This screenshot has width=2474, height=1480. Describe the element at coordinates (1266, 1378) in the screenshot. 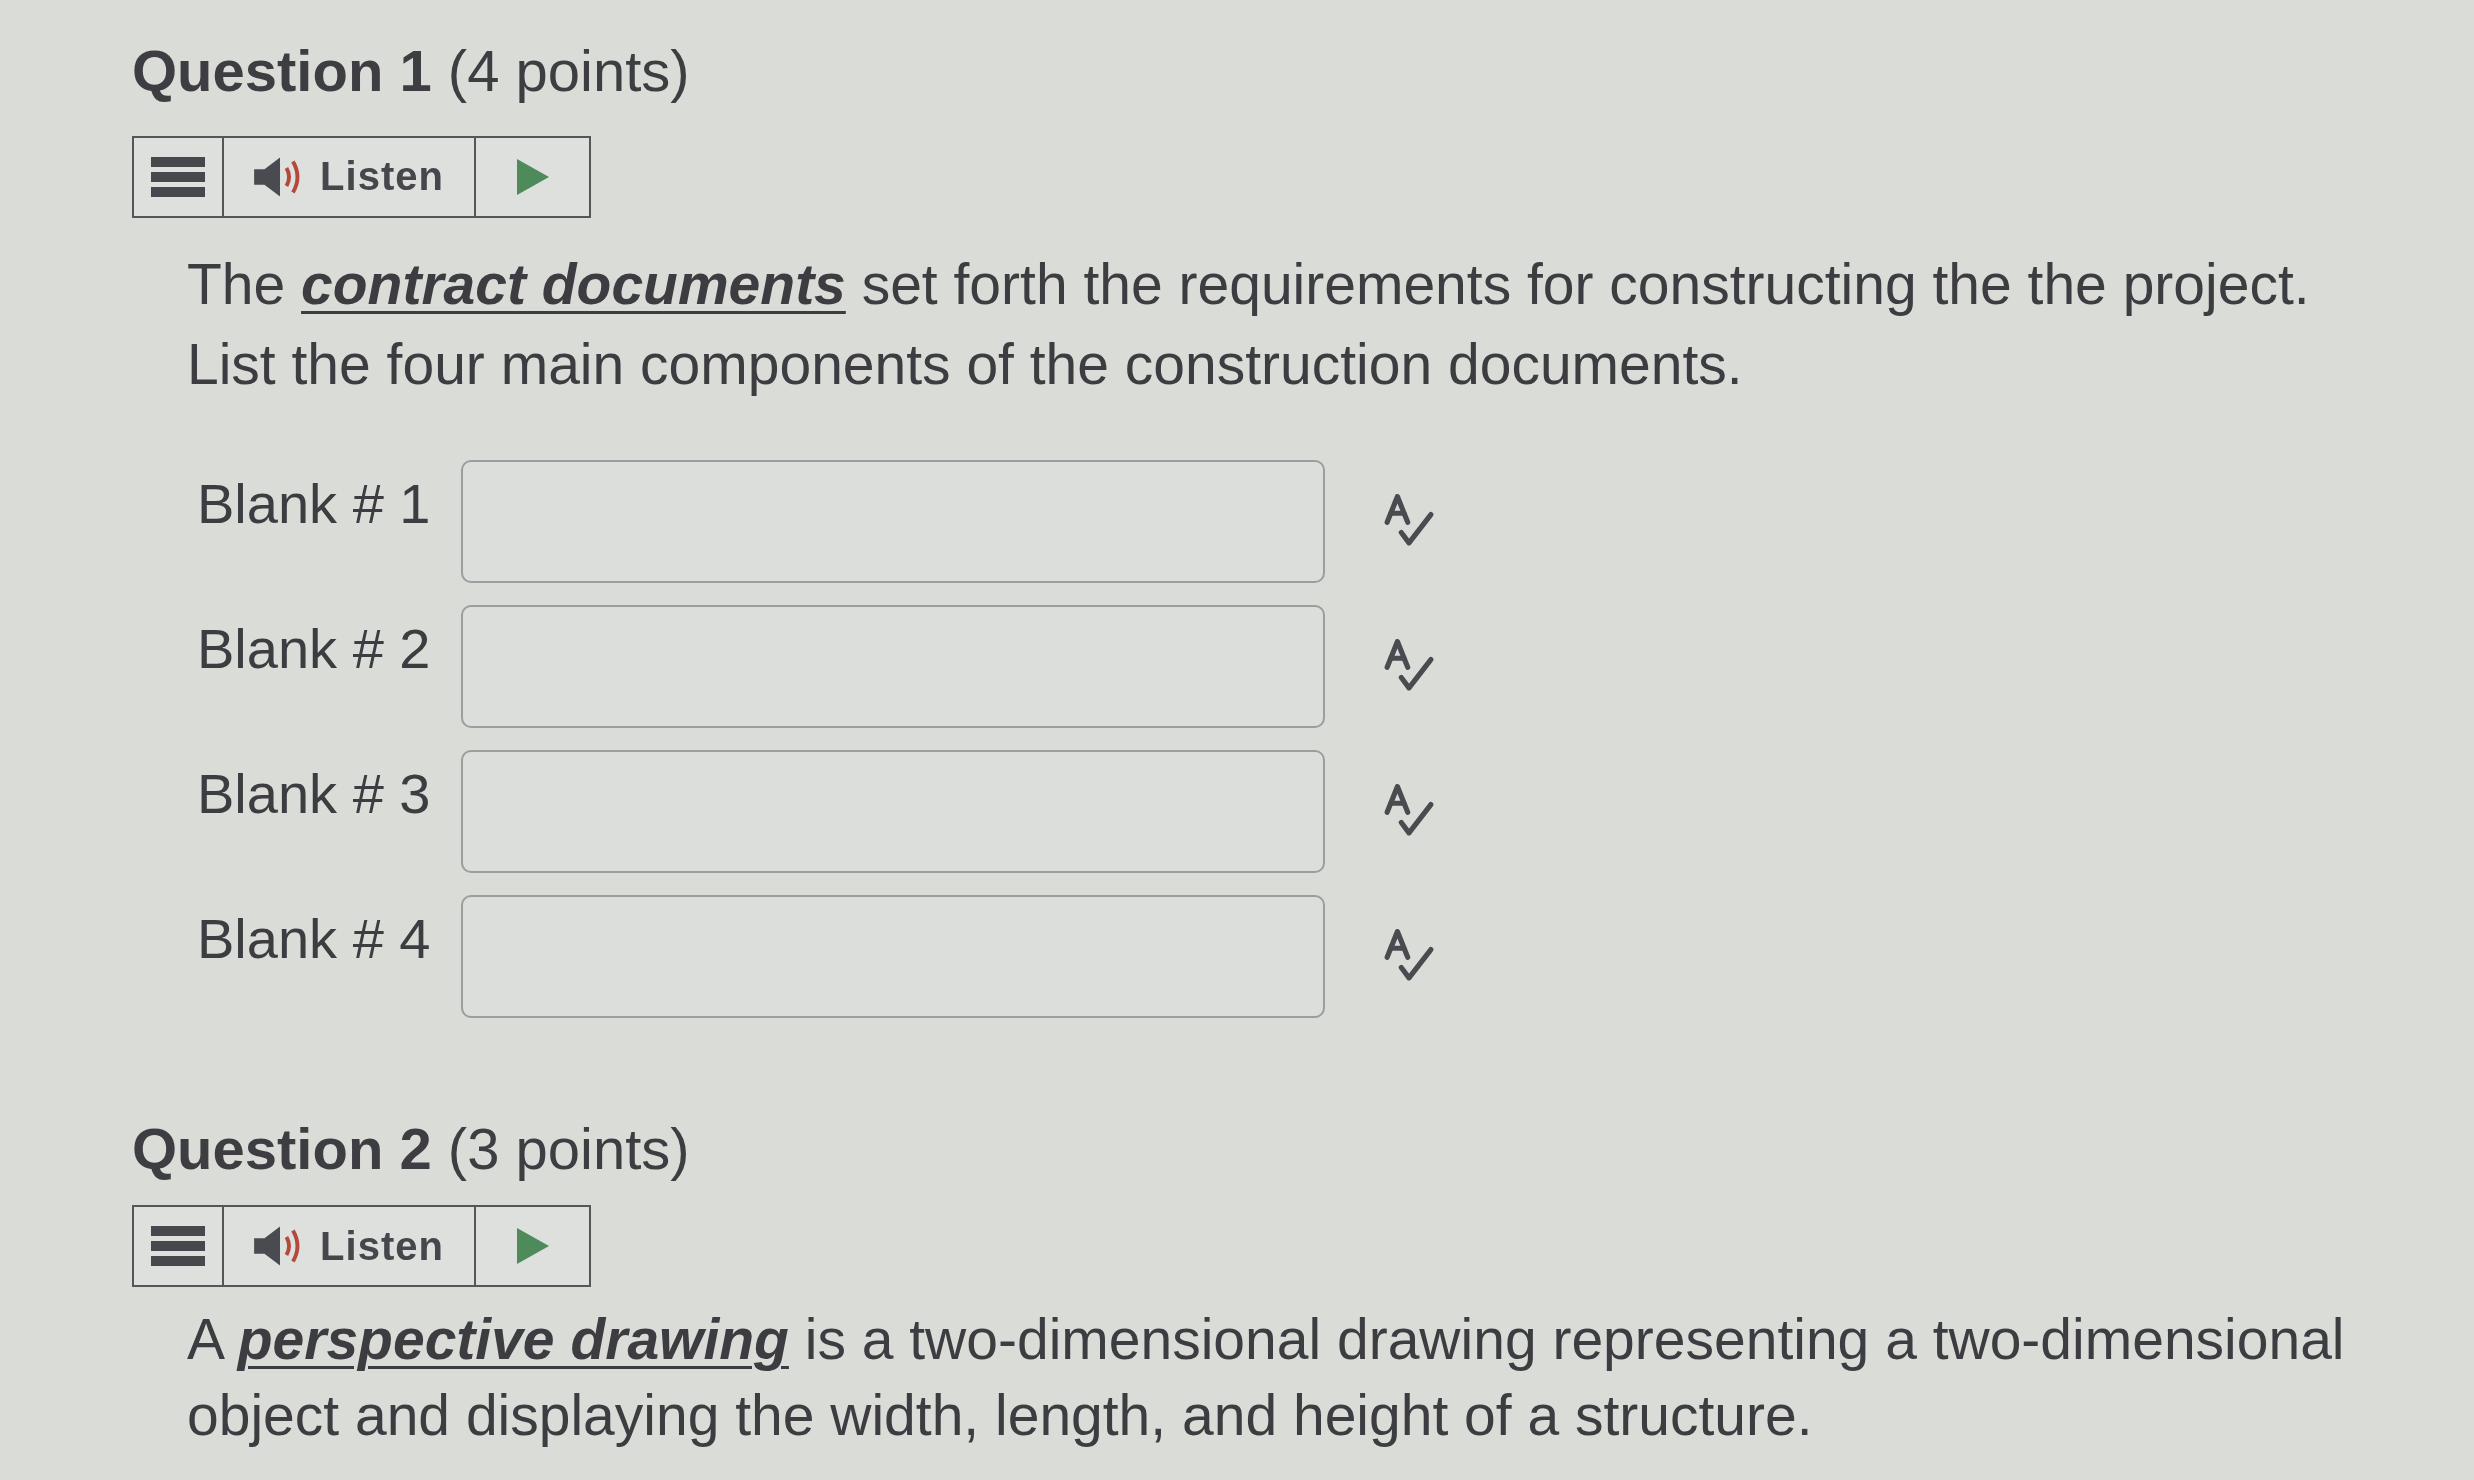

I see `question-text: A perspective drawing is a two-dimensional drawing representing a two-dimensional object and displaying the width, length, and height of a structure.` at that location.